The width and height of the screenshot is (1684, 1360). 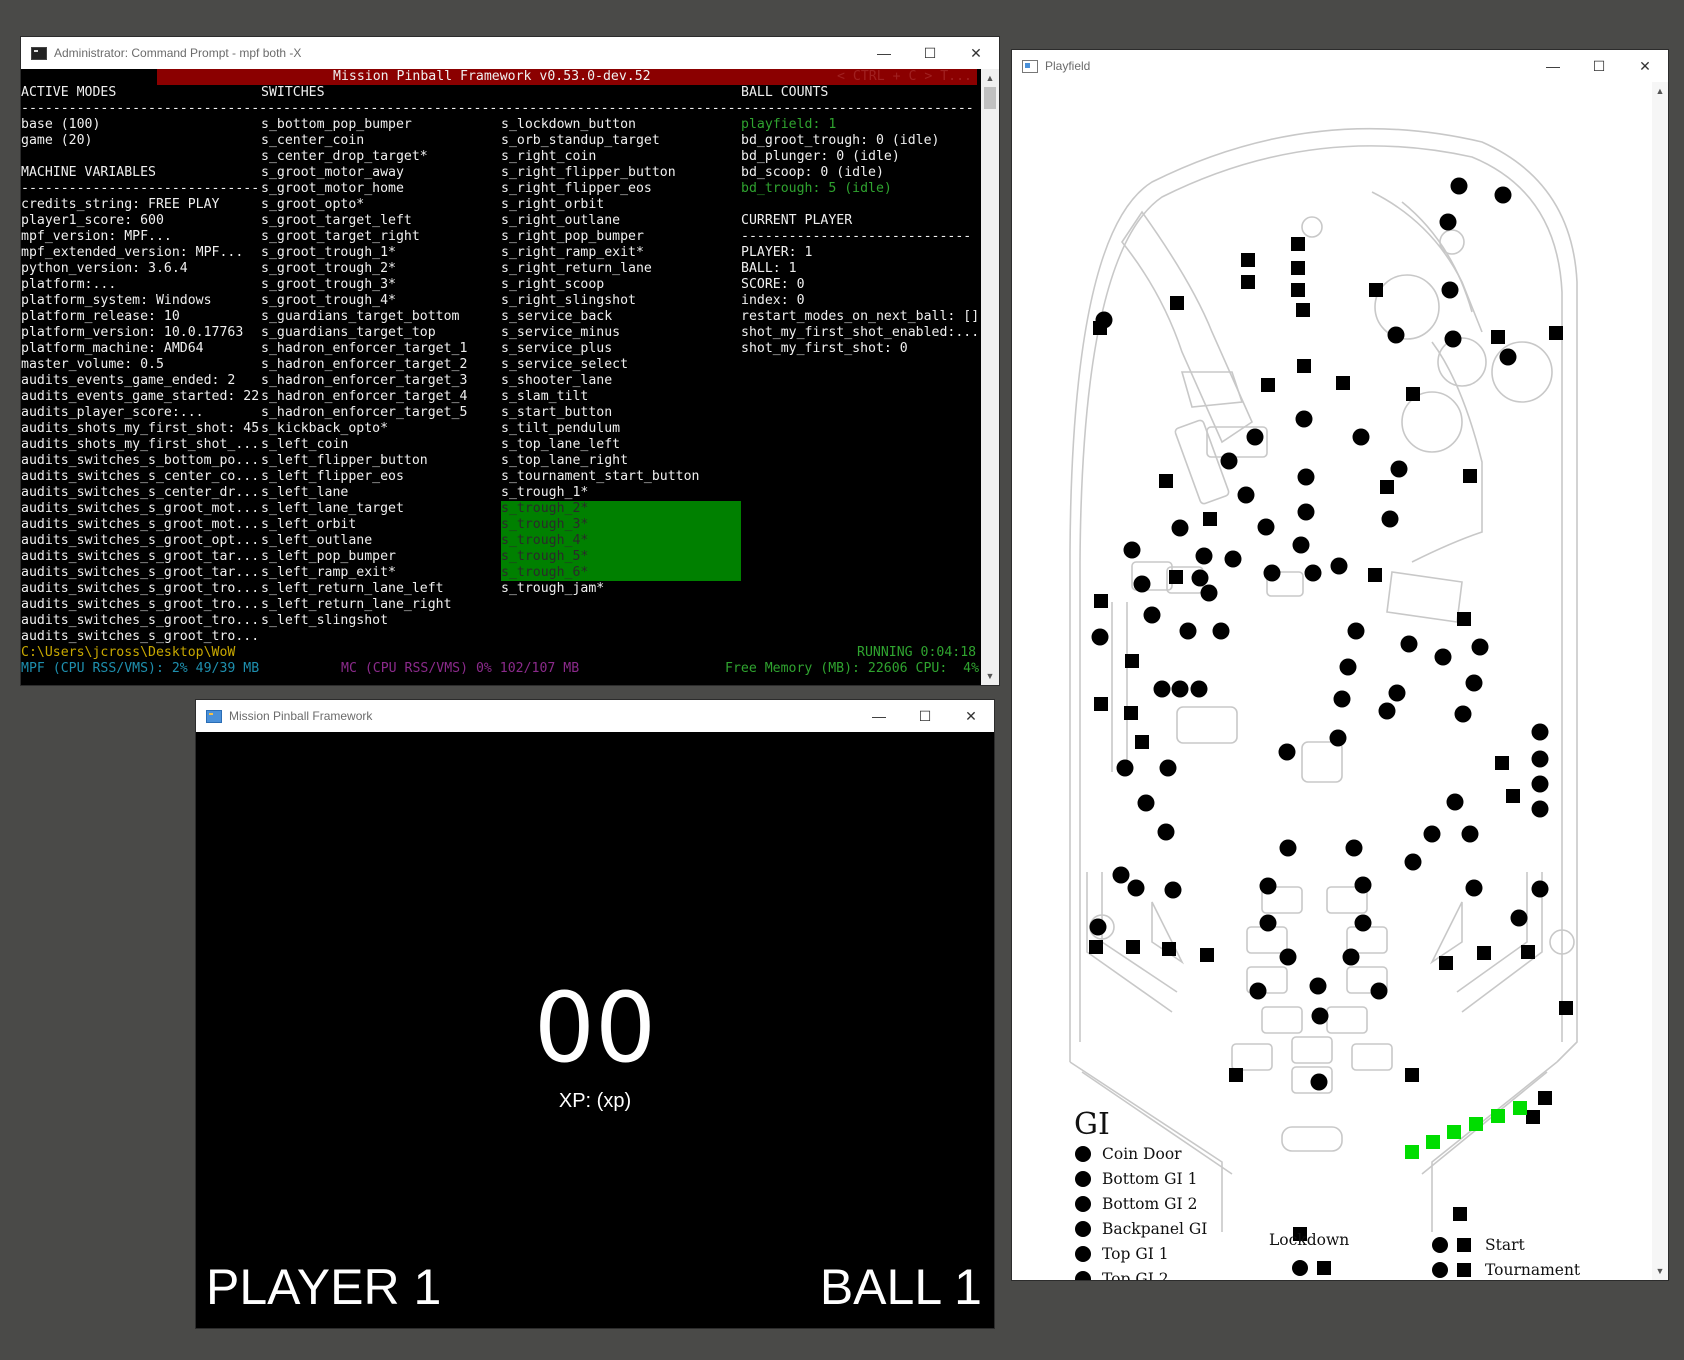 I want to click on lockdown-lamp-dot, so click(x=1300, y=1268).